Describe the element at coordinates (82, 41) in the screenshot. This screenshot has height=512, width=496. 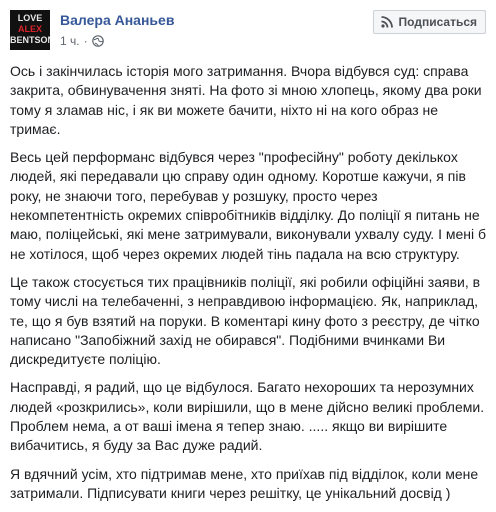
I see `post-meta: 1 ч. ·` at that location.